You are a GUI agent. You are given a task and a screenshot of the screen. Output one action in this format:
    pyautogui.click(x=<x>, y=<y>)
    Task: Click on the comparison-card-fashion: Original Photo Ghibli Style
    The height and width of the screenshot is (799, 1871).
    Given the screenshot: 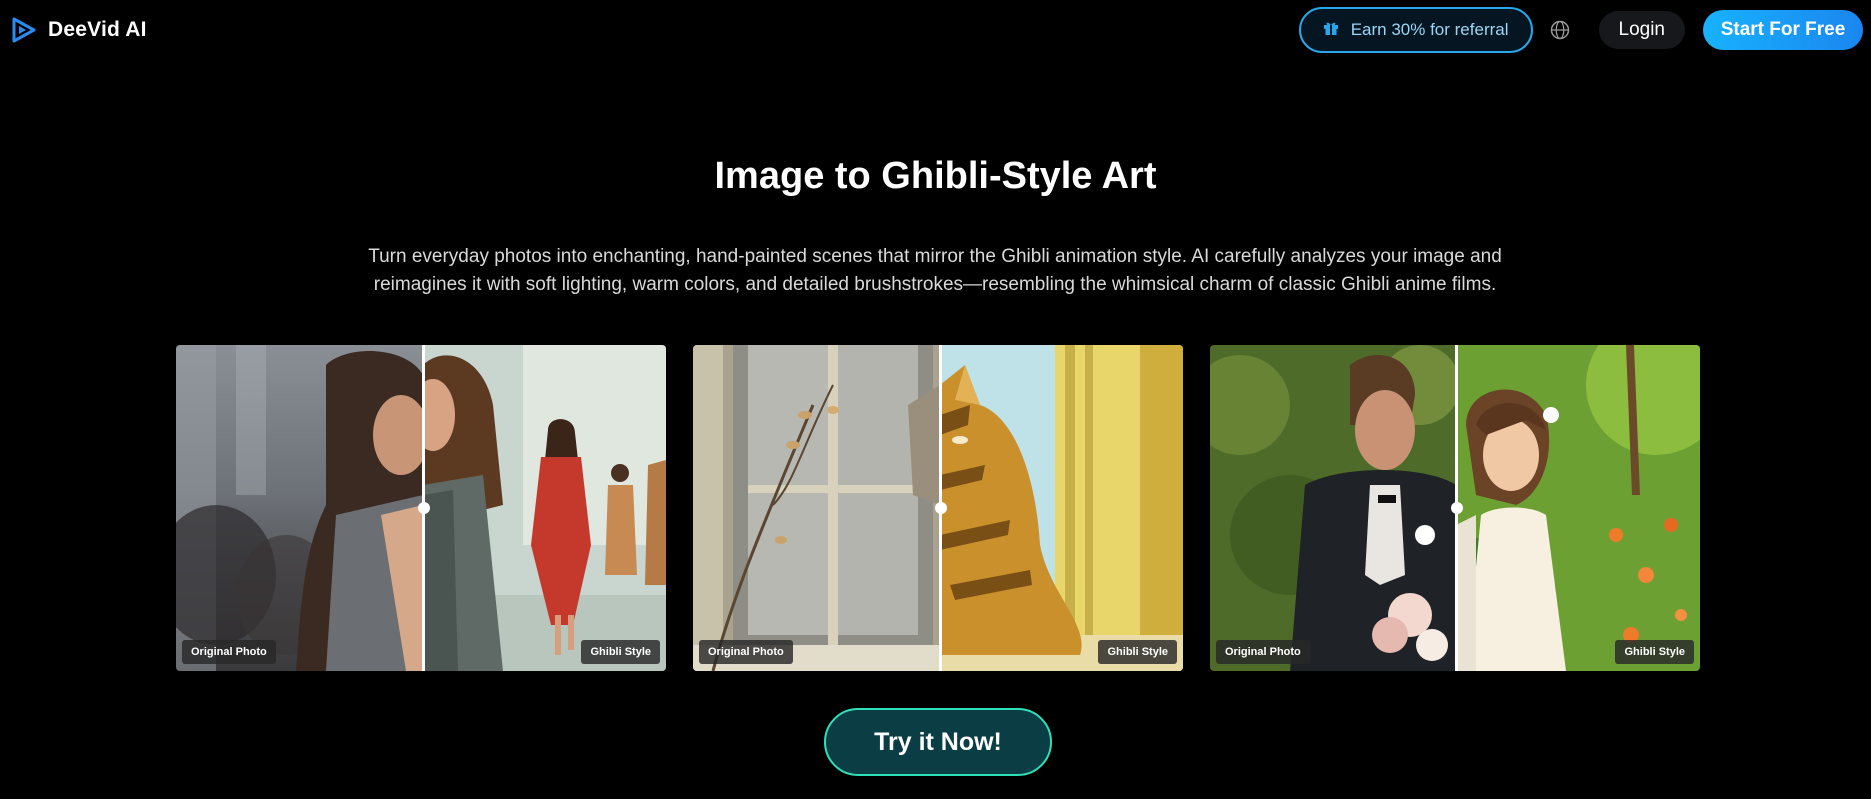 What is the action you would take?
    pyautogui.click(x=421, y=508)
    